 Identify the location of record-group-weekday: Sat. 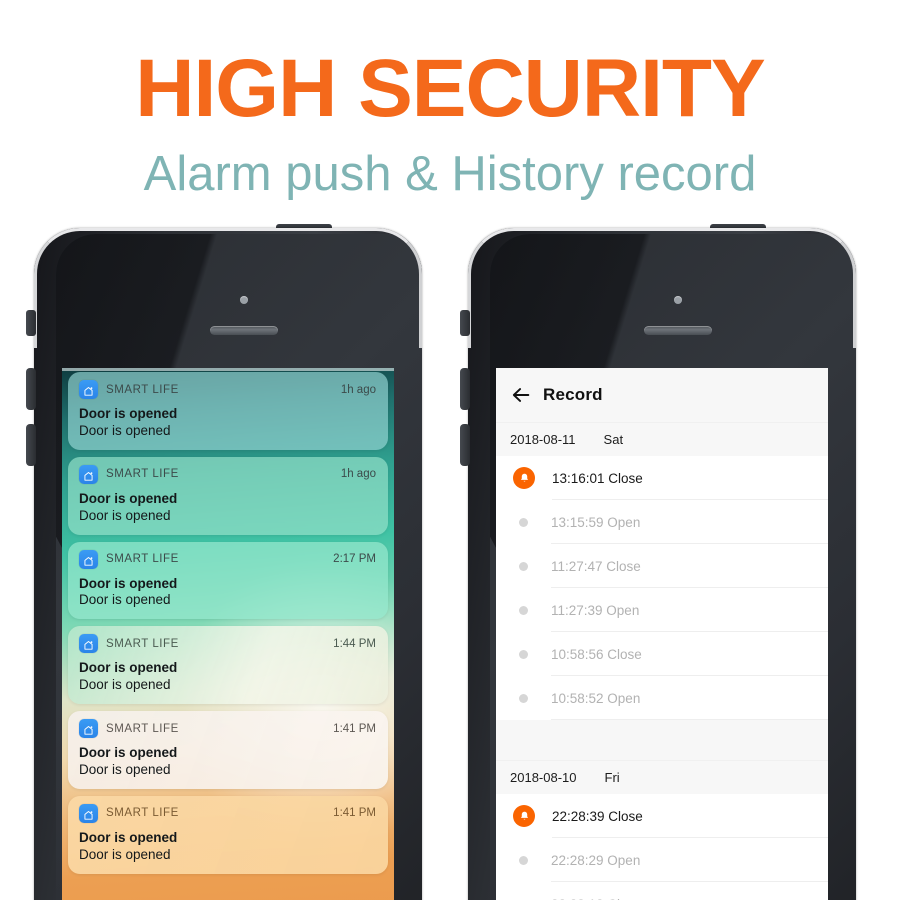
(613, 439).